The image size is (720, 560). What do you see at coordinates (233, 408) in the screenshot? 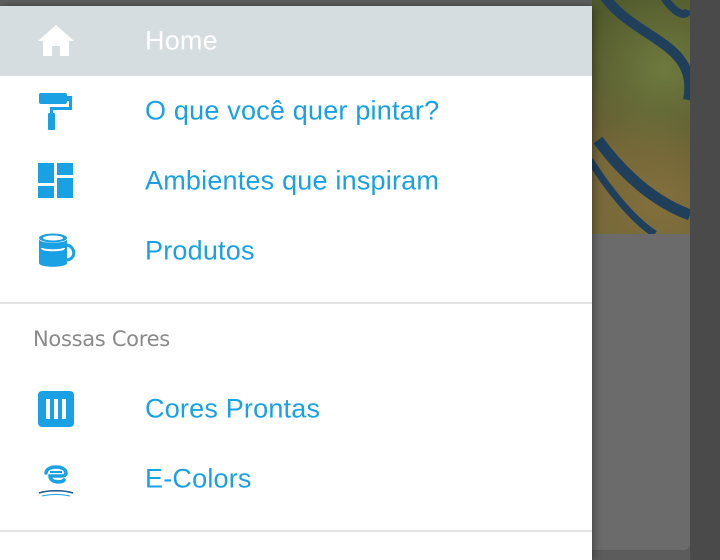
I see `nav-item-label: Cores Prontas` at bounding box center [233, 408].